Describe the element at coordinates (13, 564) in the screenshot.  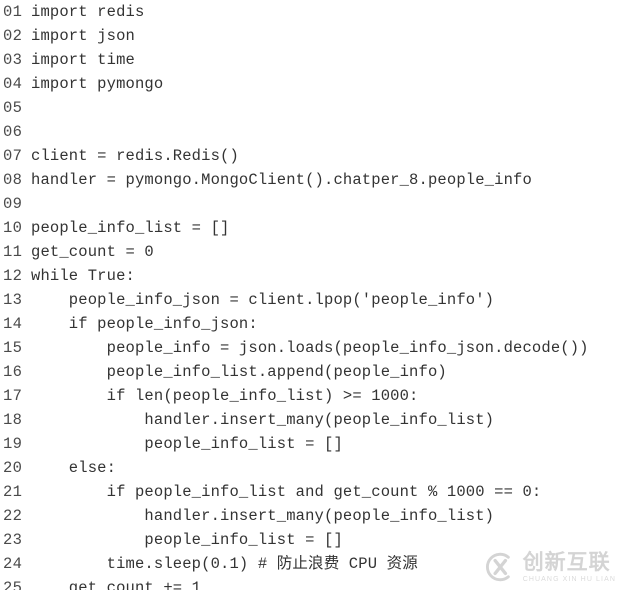
I see `line-number: 24` at that location.